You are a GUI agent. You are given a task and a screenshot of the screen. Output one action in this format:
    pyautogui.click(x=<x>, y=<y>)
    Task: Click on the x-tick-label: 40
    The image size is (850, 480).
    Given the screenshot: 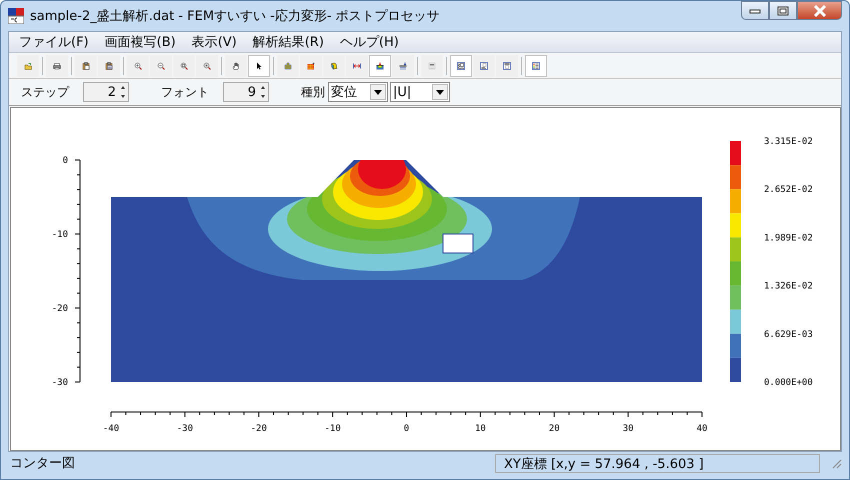 What is the action you would take?
    pyautogui.click(x=702, y=429)
    